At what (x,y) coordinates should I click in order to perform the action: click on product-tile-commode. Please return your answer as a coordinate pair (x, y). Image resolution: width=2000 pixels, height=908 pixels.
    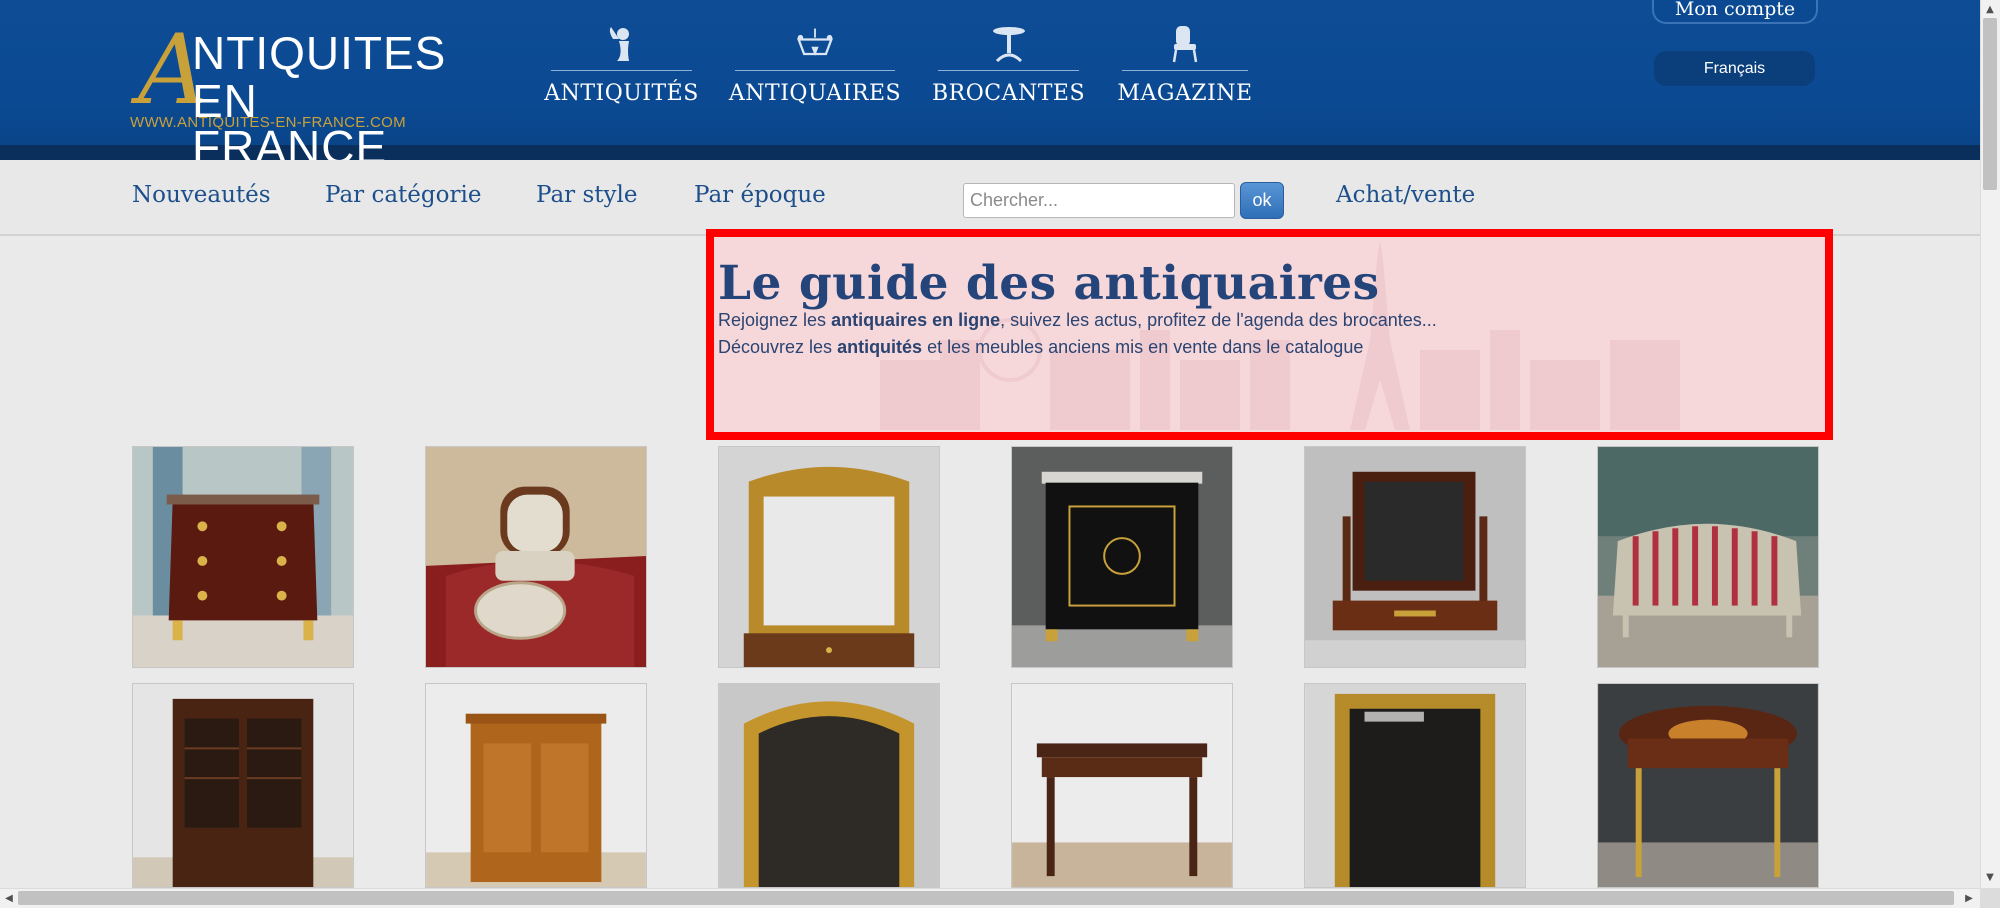
    Looking at the image, I should click on (243, 557).